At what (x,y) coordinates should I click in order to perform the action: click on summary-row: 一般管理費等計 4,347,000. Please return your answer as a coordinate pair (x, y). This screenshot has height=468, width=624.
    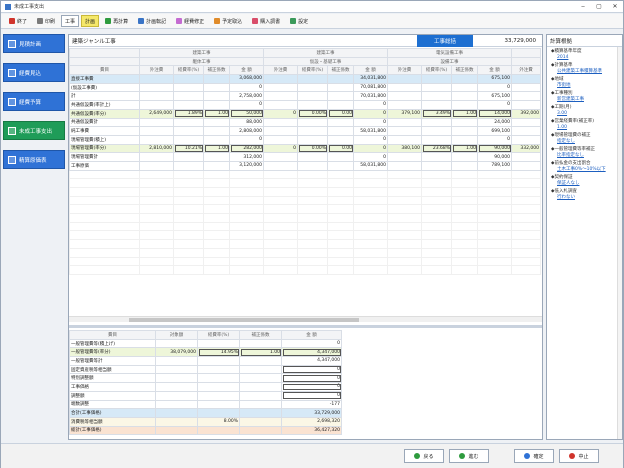
    Looking at the image, I should click on (205, 361).